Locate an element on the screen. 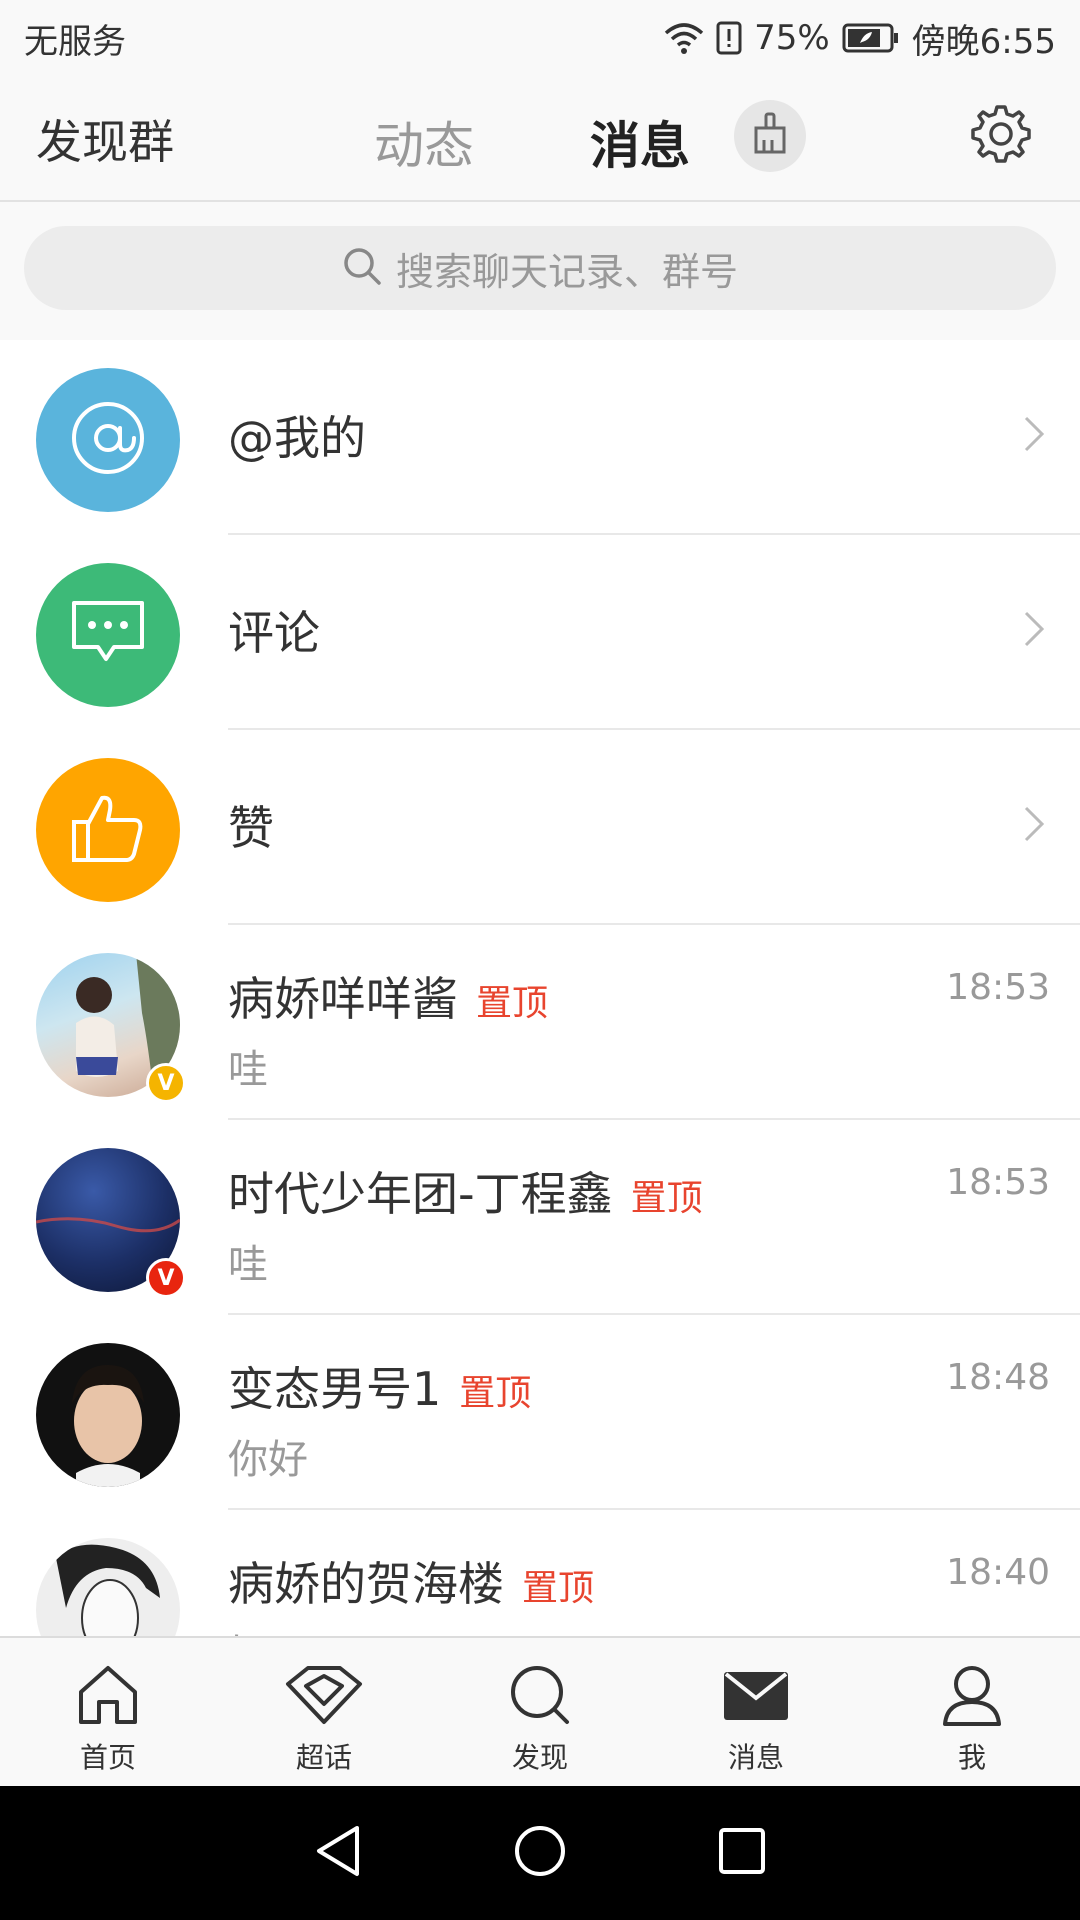 The height and width of the screenshot is (1920, 1080). thumbs-up-icon is located at coordinates (108, 830).